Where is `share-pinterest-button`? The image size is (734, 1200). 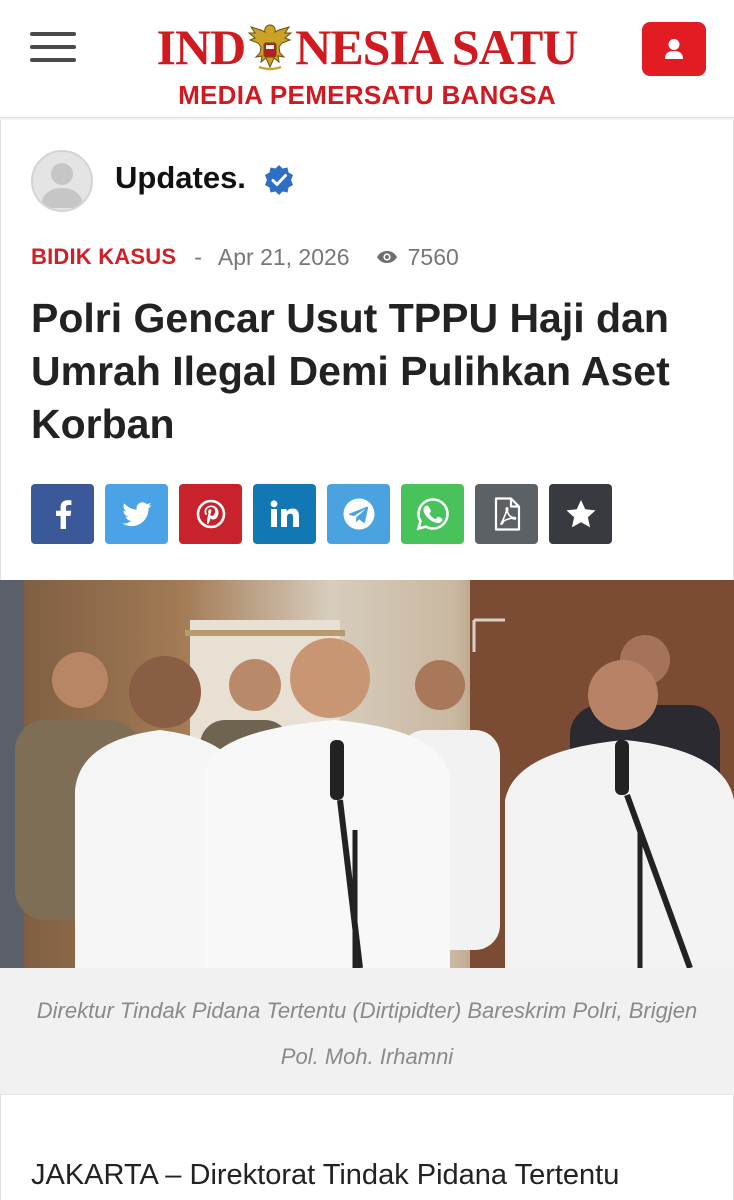
share-pinterest-button is located at coordinates (210, 514).